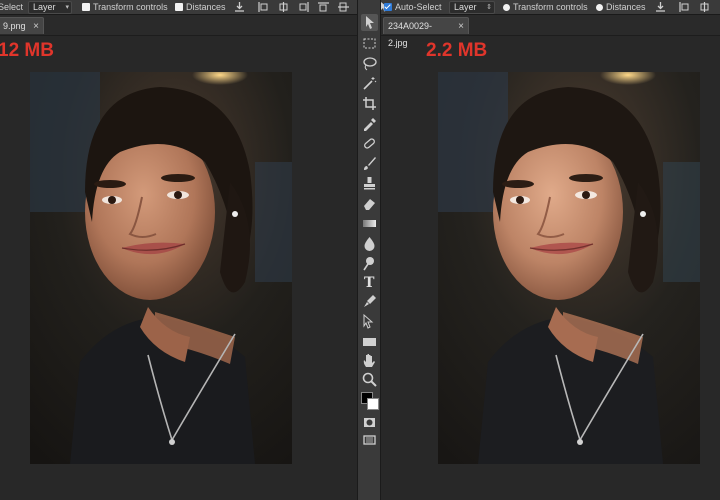 This screenshot has height=500, width=720. Describe the element at coordinates (369, 43) in the screenshot. I see `marquee-tool-icon` at that location.